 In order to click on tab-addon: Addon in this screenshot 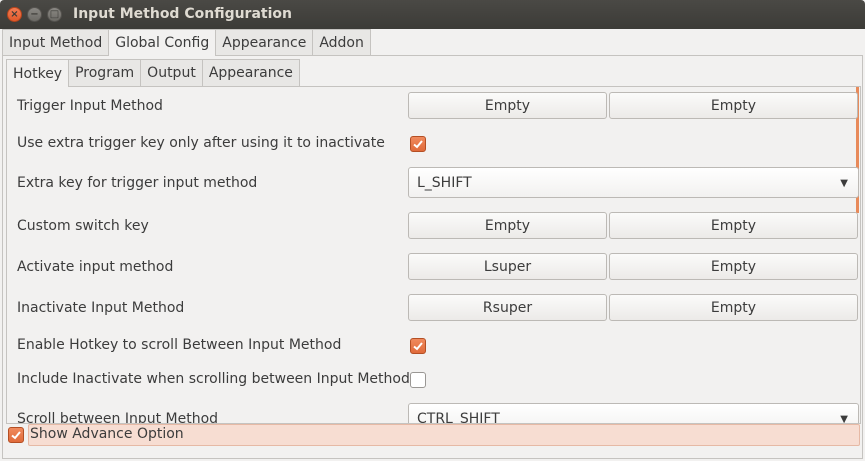, I will do `click(341, 42)`.